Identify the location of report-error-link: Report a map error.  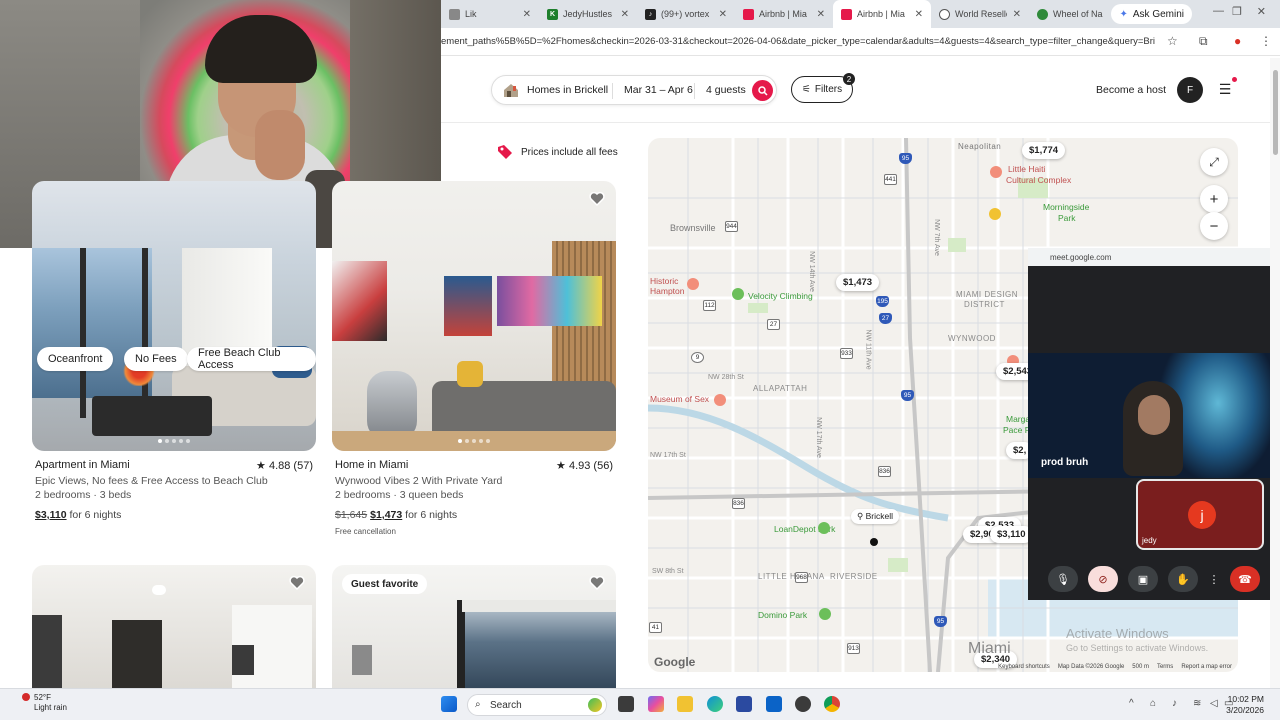
(1206, 667).